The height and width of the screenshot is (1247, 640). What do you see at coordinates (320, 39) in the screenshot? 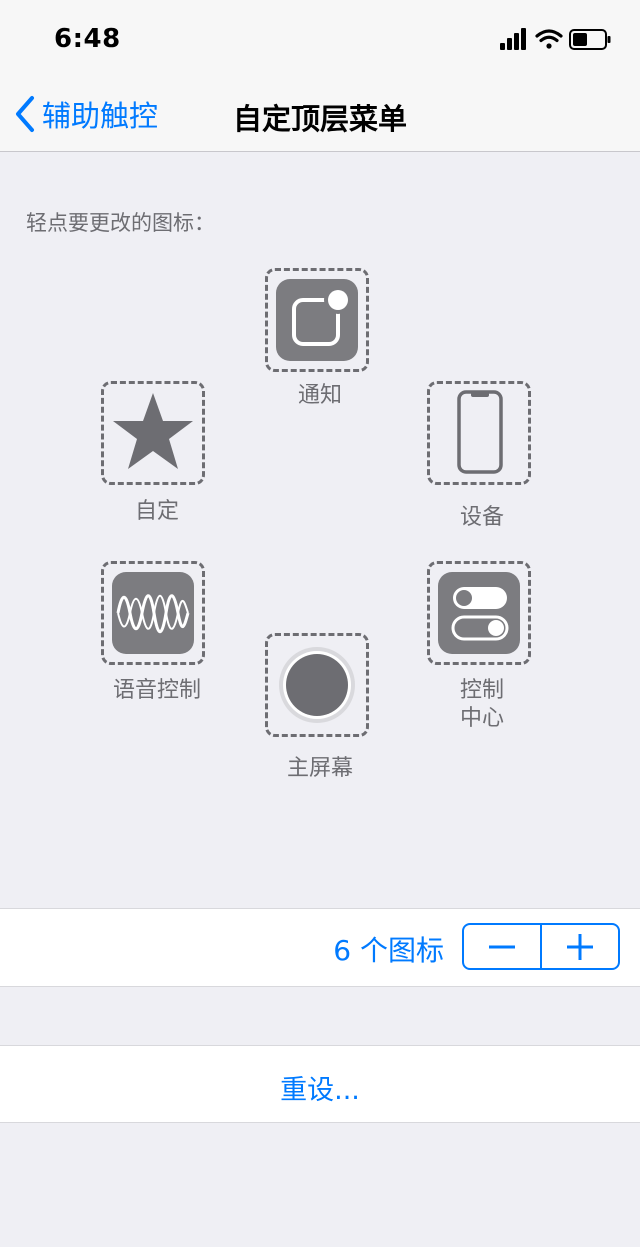
I see `status-bar: 6:48` at bounding box center [320, 39].